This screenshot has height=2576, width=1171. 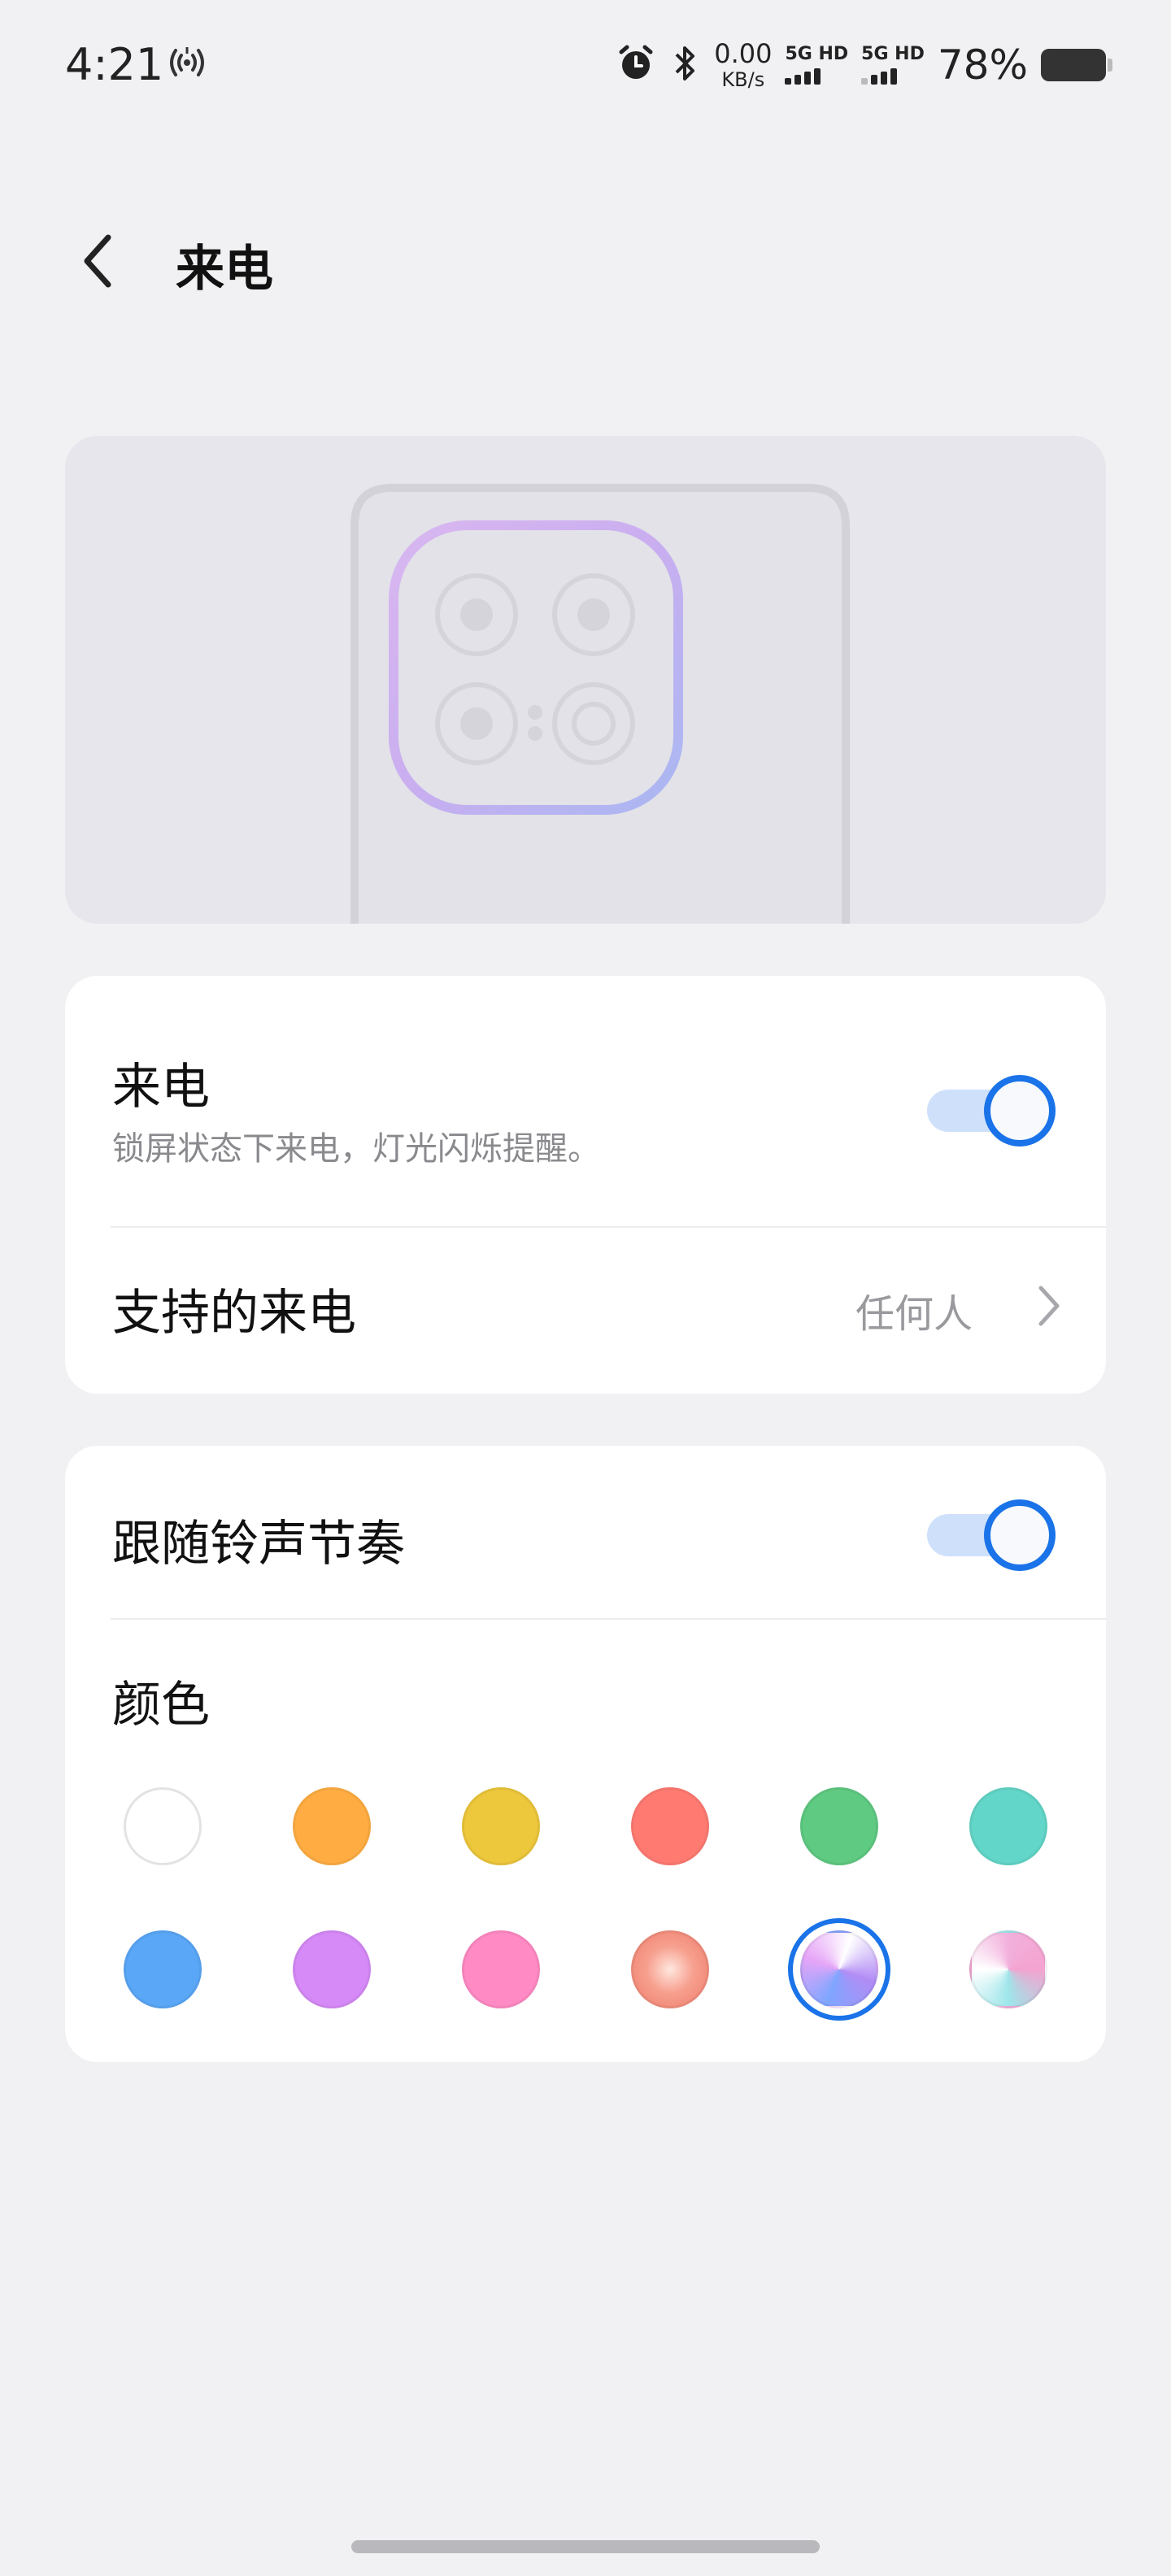 I want to click on follow-ringtone-toggle, so click(x=993, y=1535).